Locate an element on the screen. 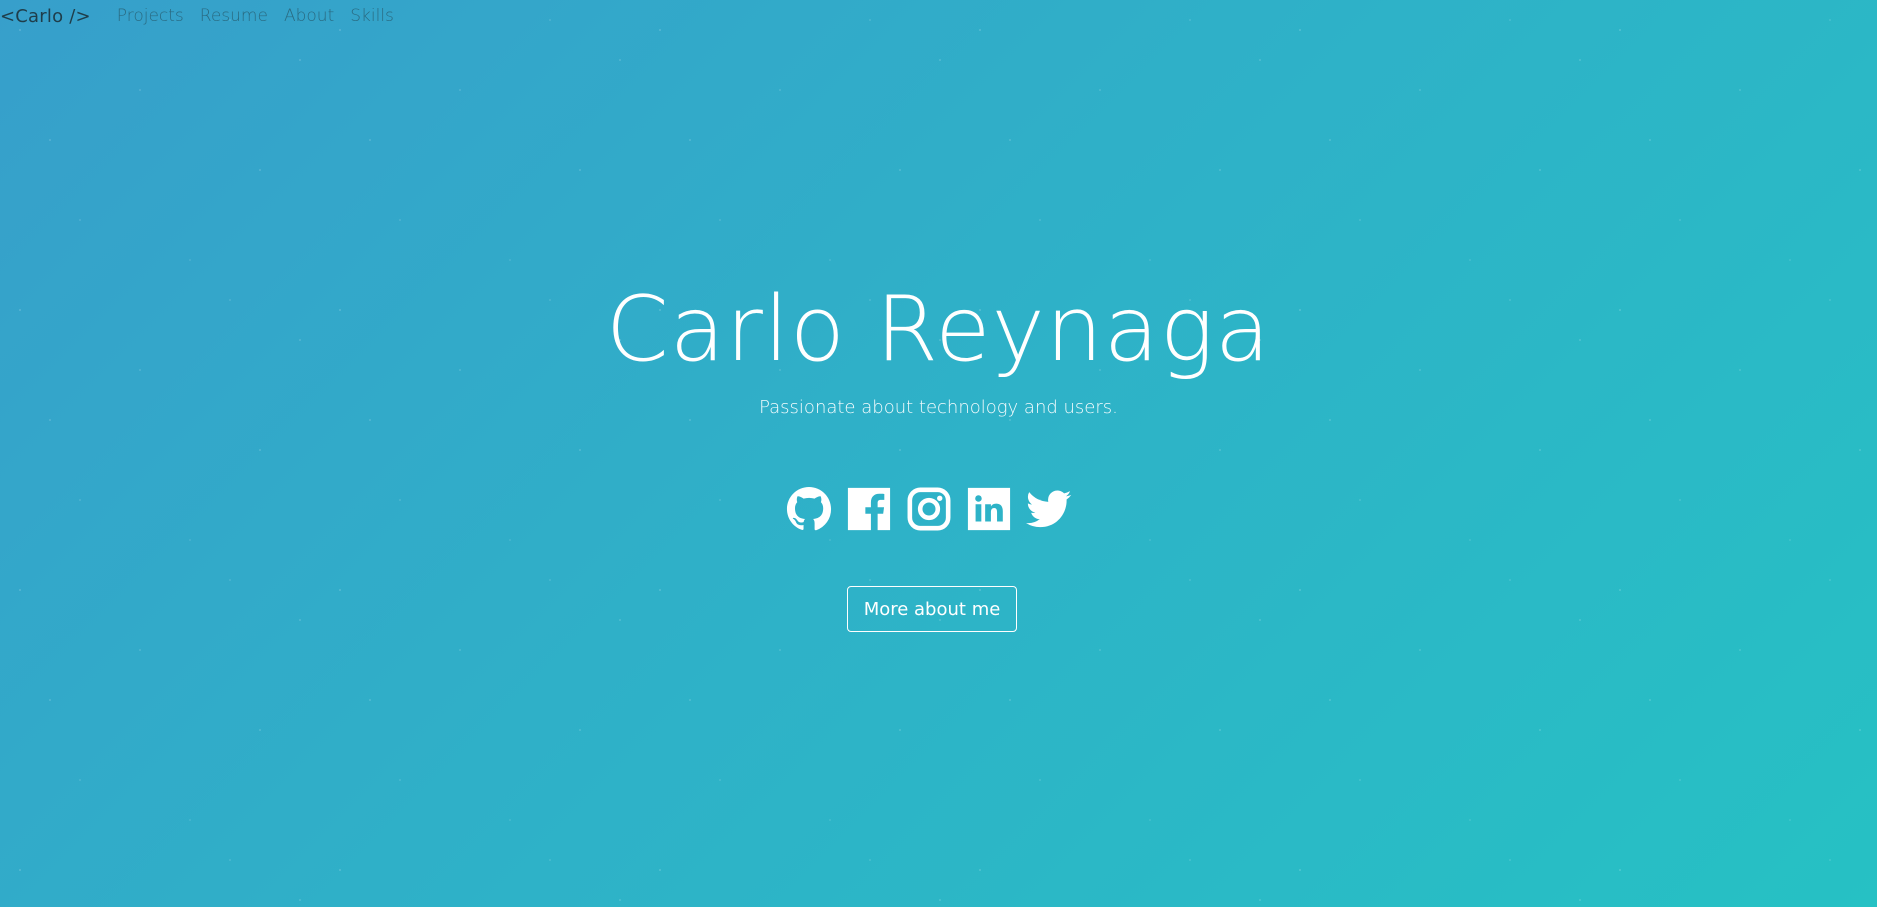  github-link is located at coordinates (809, 509).